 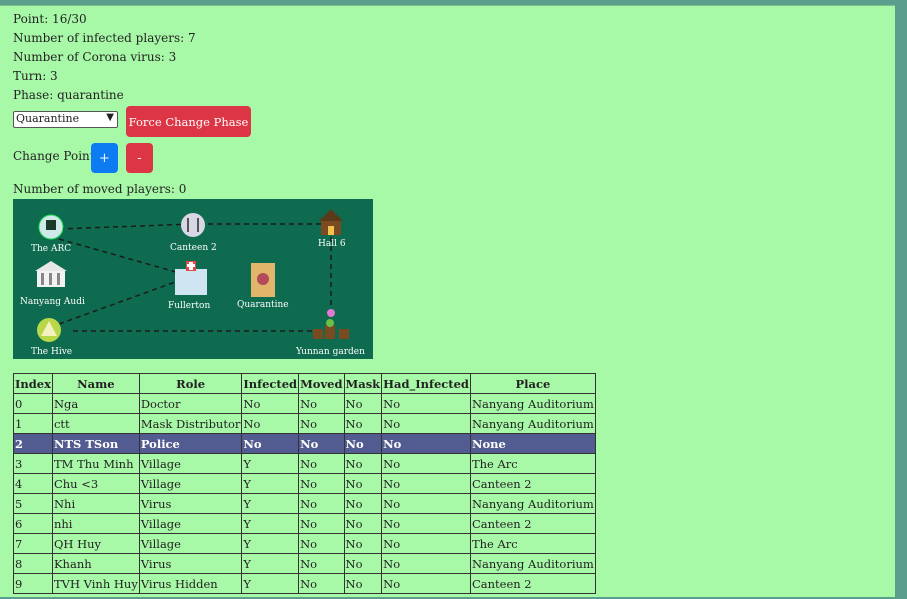 I want to click on infected-count-text: Number of infected players: 7, so click(x=104, y=38).